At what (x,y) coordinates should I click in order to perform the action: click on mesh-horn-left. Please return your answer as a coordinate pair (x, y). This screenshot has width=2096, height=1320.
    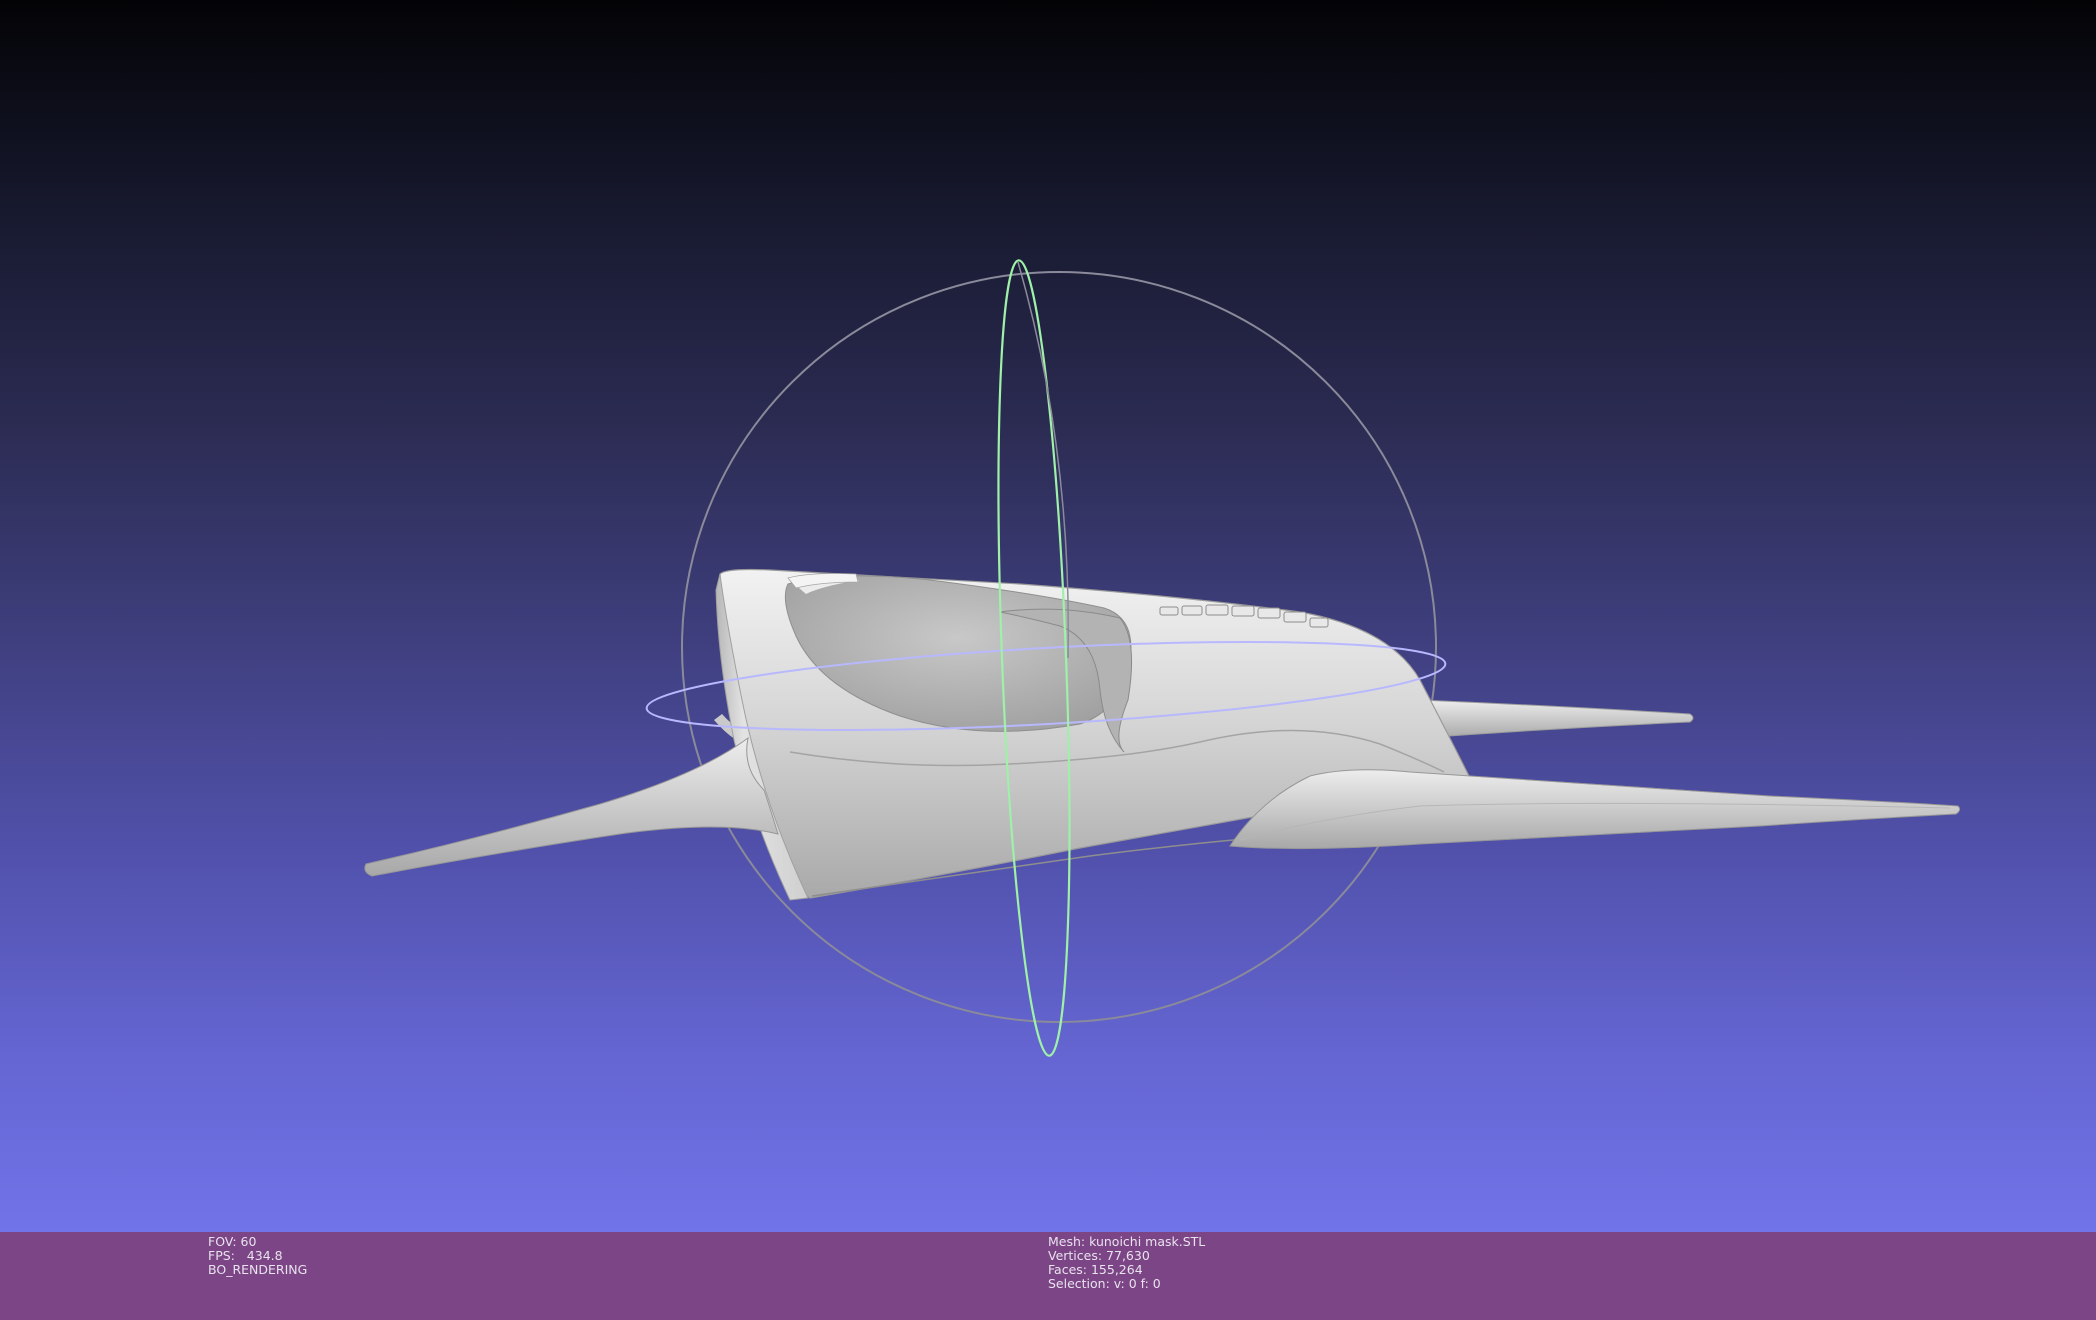
    Looking at the image, I should click on (571, 806).